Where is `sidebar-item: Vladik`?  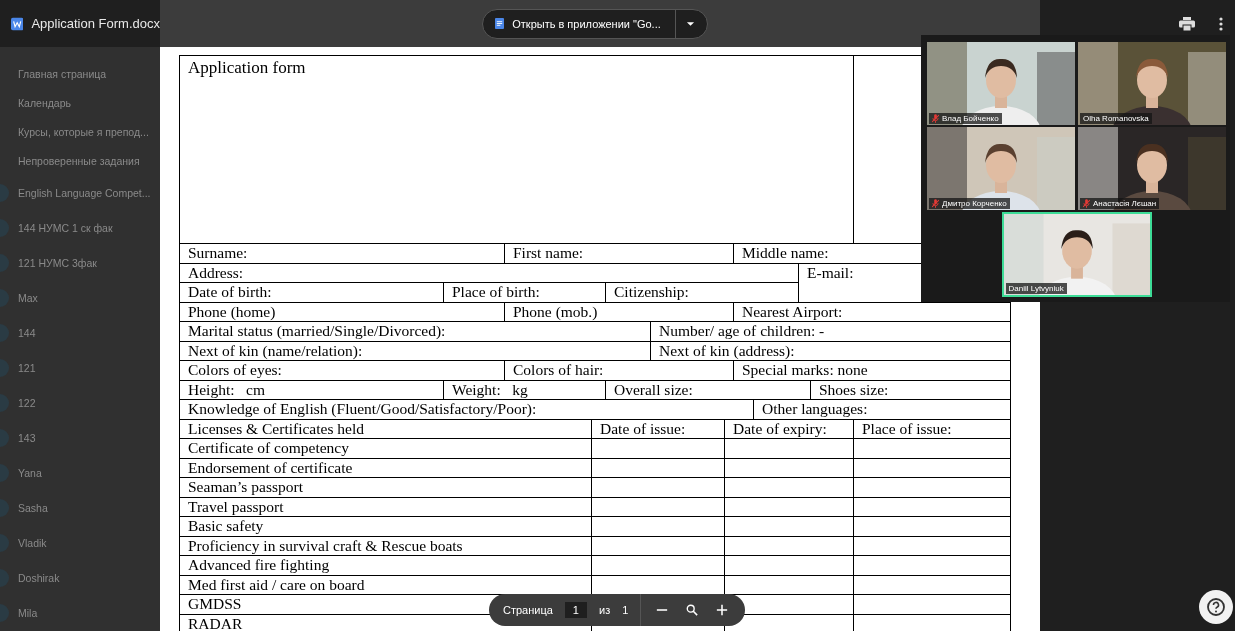
sidebar-item: Vladik is located at coordinates (32, 542).